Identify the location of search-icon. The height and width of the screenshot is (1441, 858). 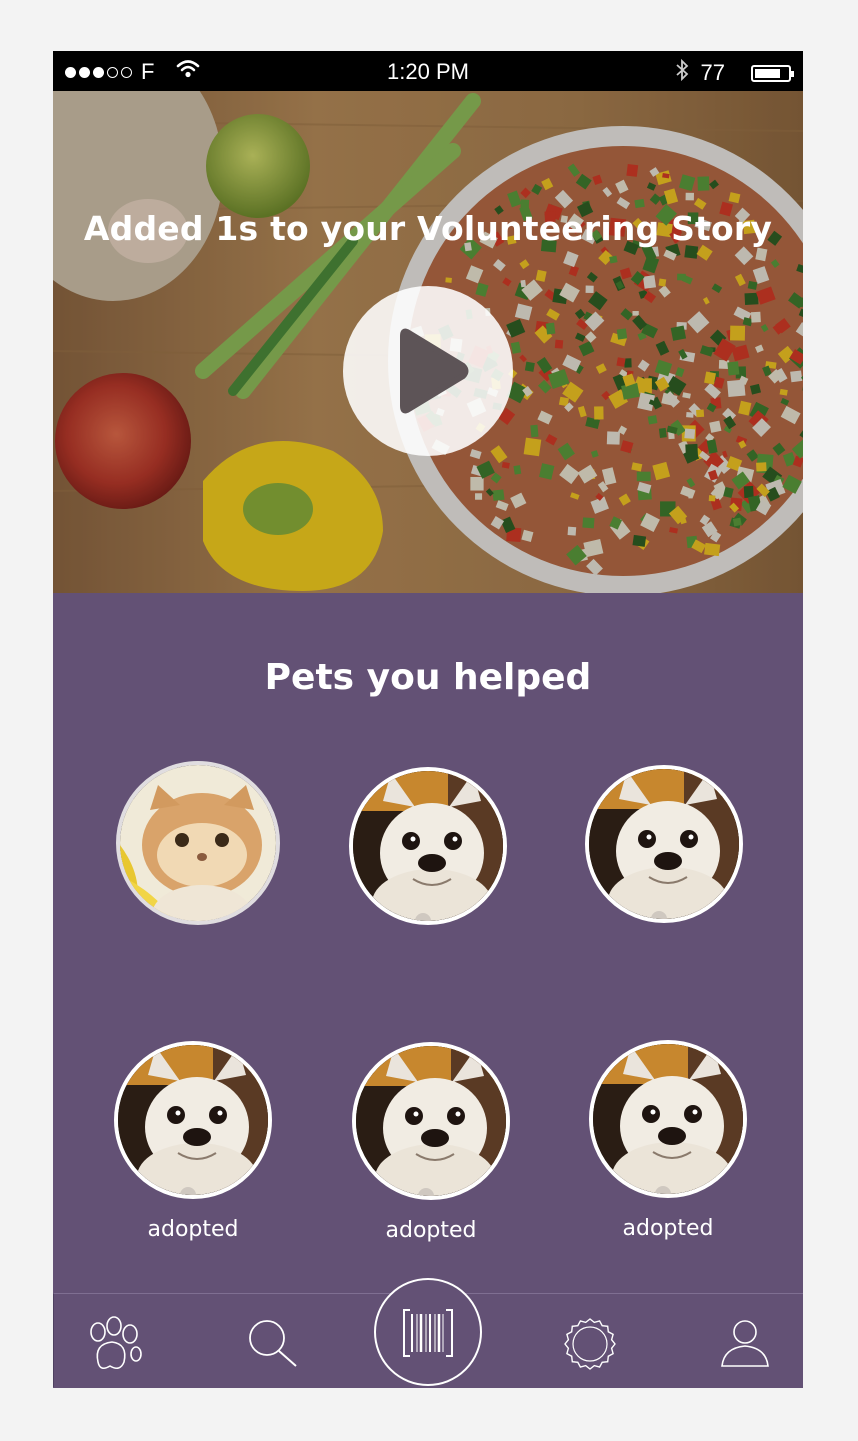
(273, 1343).